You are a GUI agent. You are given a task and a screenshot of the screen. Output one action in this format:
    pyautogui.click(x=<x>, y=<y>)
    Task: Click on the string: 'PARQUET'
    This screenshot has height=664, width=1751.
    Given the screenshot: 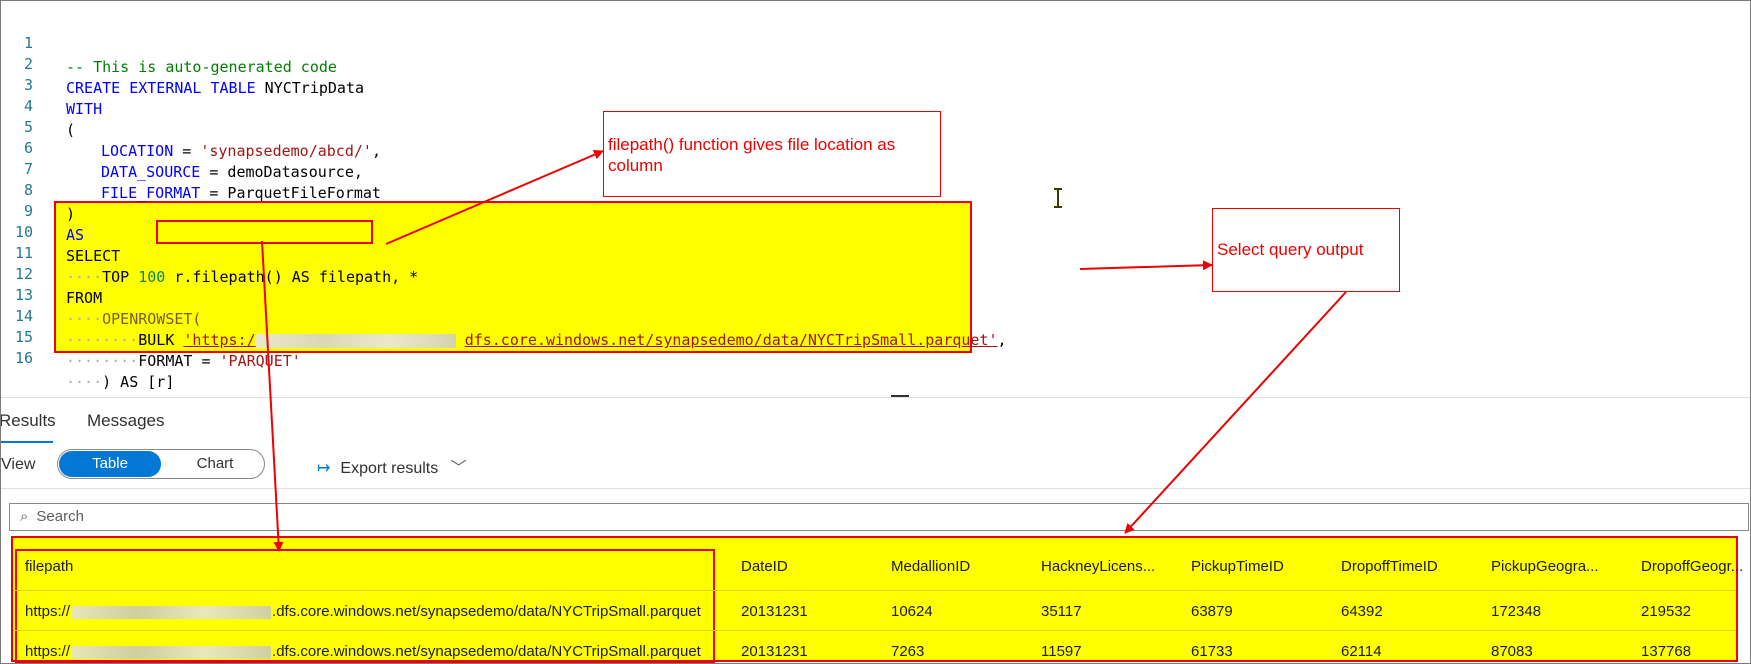 What is the action you would take?
    pyautogui.click(x=260, y=361)
    